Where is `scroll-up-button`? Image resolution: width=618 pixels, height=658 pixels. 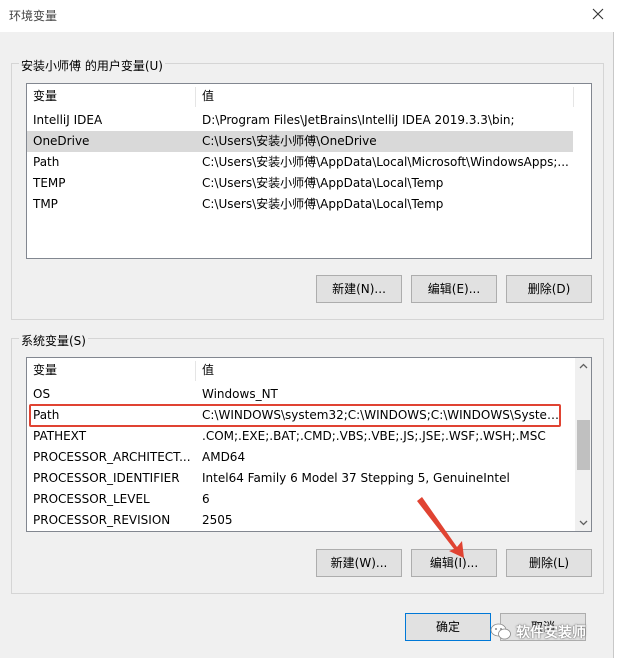
scroll-up-button is located at coordinates (583, 366).